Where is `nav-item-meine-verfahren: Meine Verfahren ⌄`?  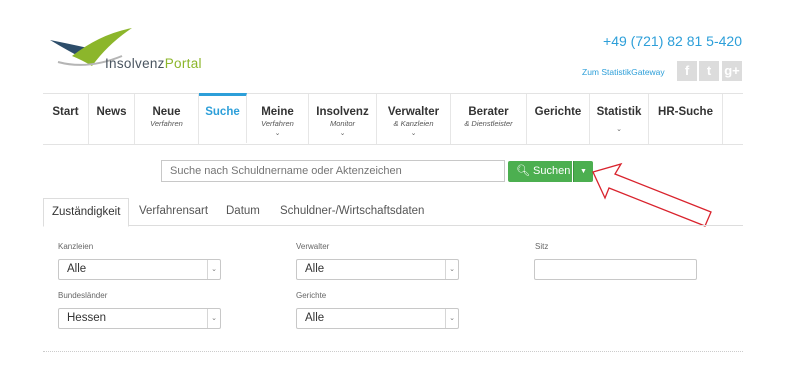
nav-item-meine-verfahren: Meine Verfahren ⌄ is located at coordinates (278, 119).